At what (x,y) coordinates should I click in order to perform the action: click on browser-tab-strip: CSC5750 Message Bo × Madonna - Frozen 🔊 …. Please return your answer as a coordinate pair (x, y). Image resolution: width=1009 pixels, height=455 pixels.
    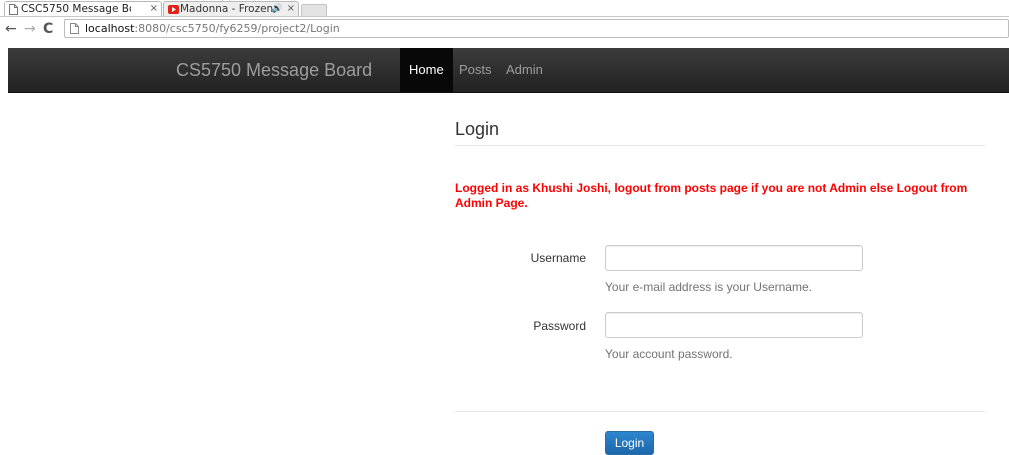
    Looking at the image, I should click on (504, 8).